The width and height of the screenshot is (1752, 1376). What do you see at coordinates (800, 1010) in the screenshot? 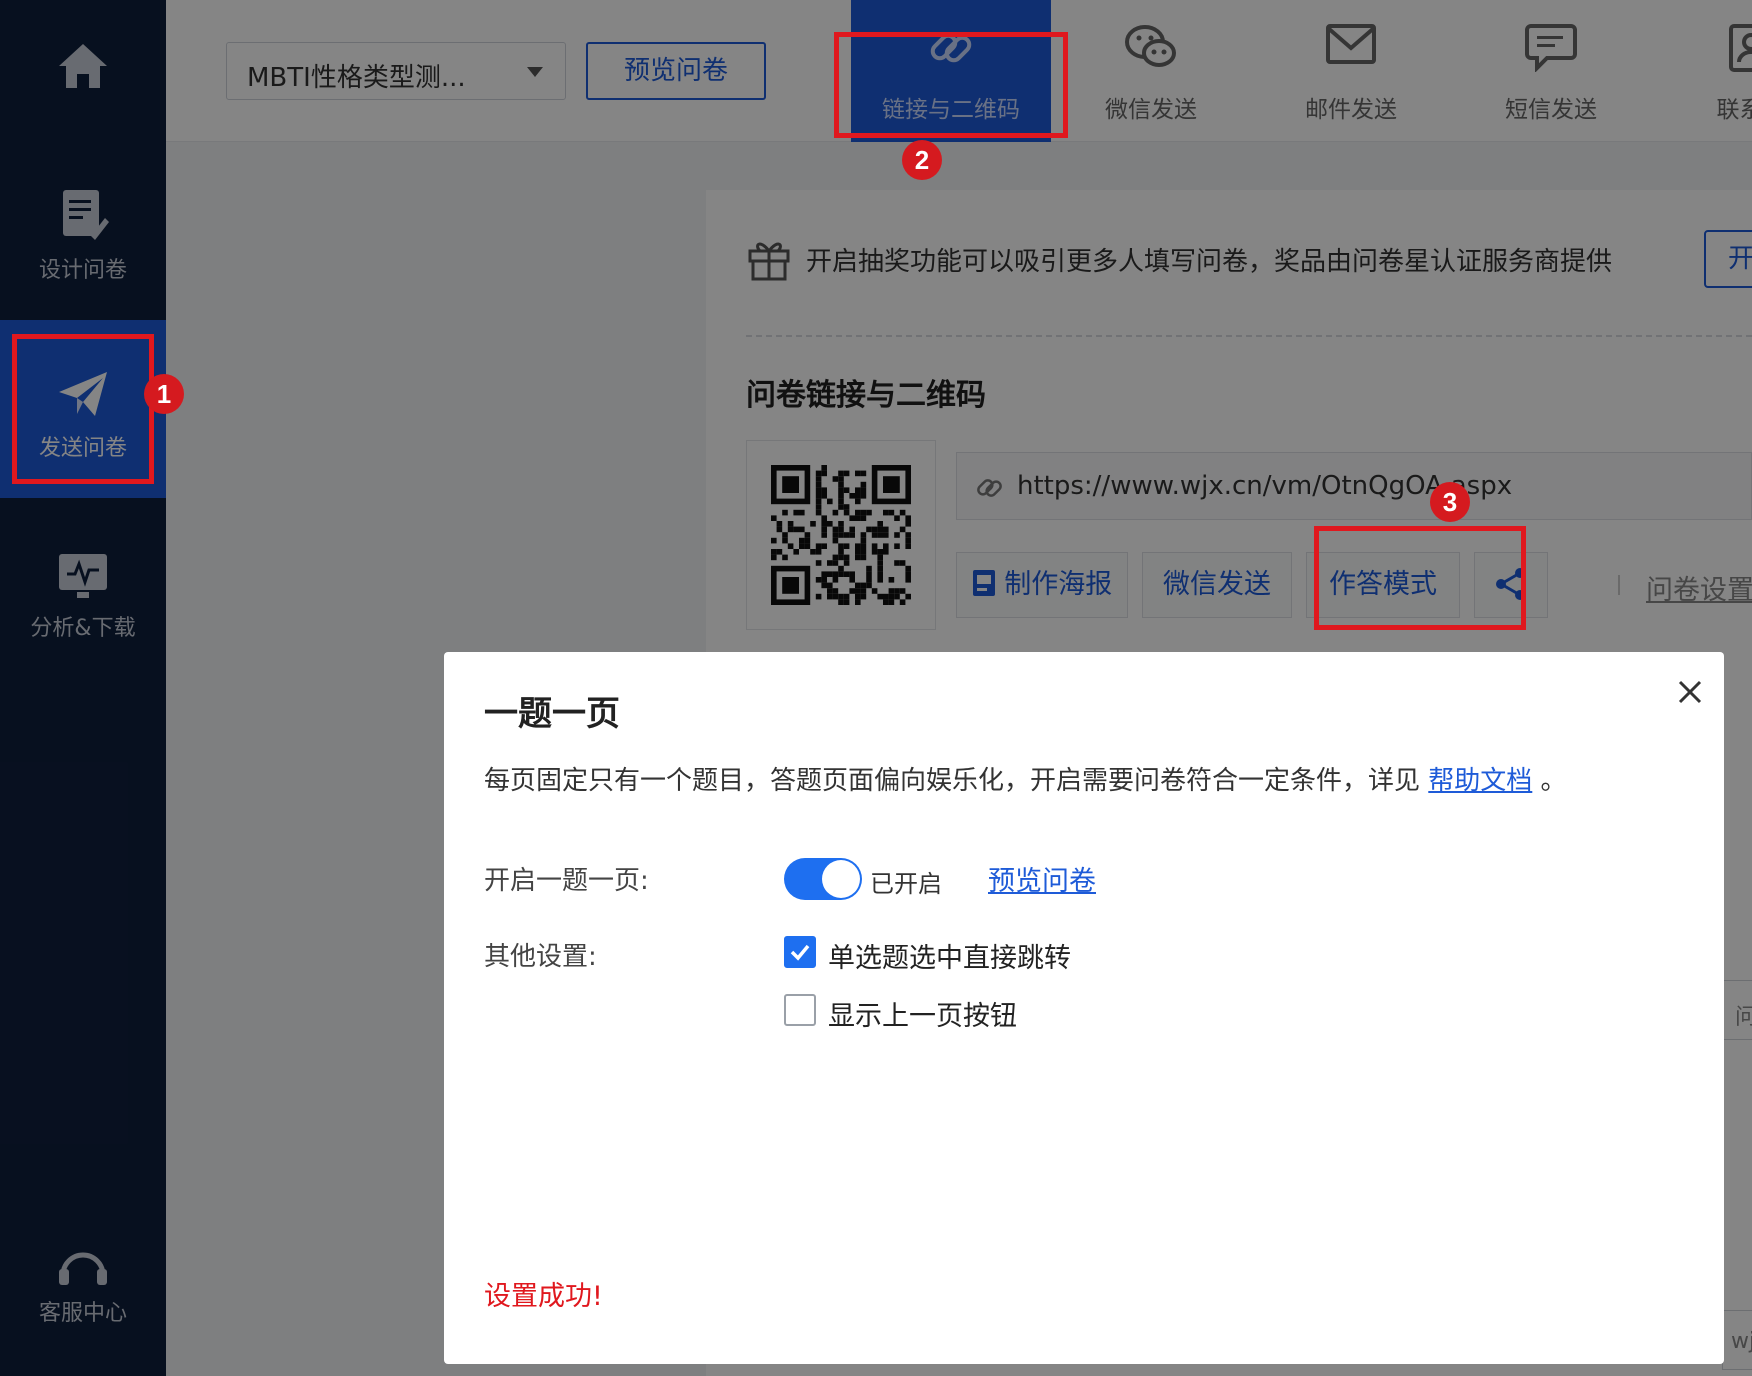
I see `show-prev-button-checkbox` at bounding box center [800, 1010].